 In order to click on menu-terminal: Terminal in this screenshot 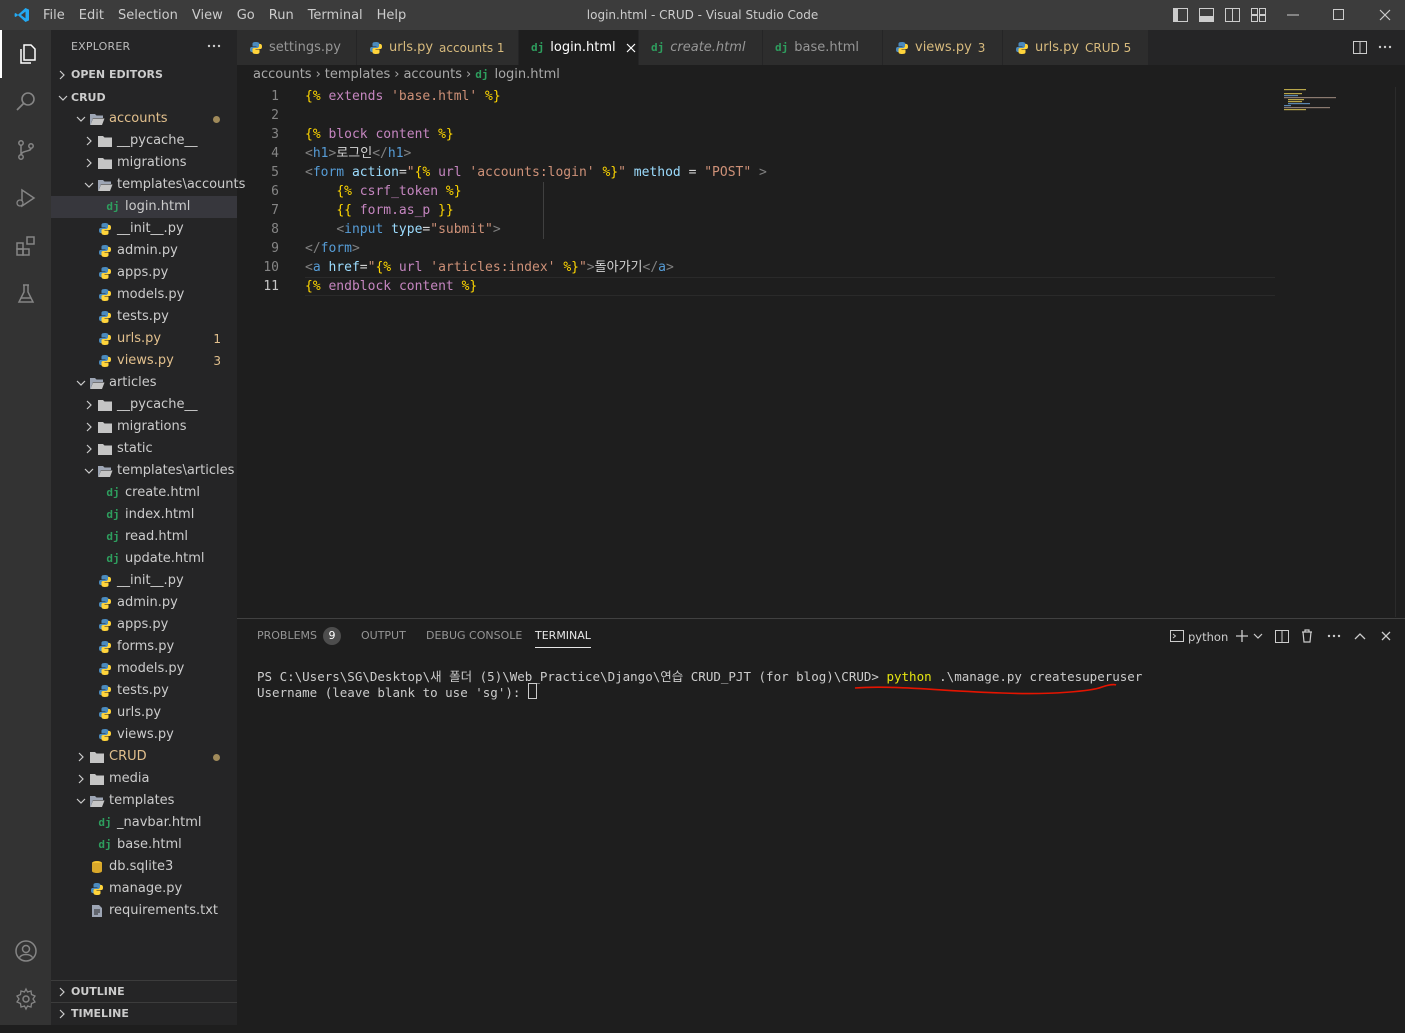, I will do `click(335, 15)`.